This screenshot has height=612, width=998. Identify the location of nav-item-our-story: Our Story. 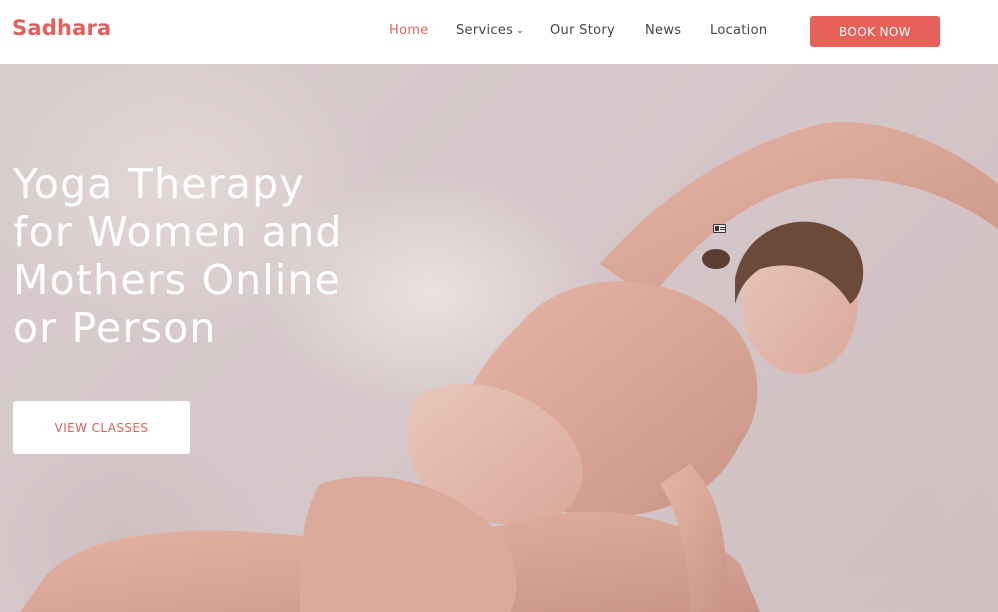
(582, 30).